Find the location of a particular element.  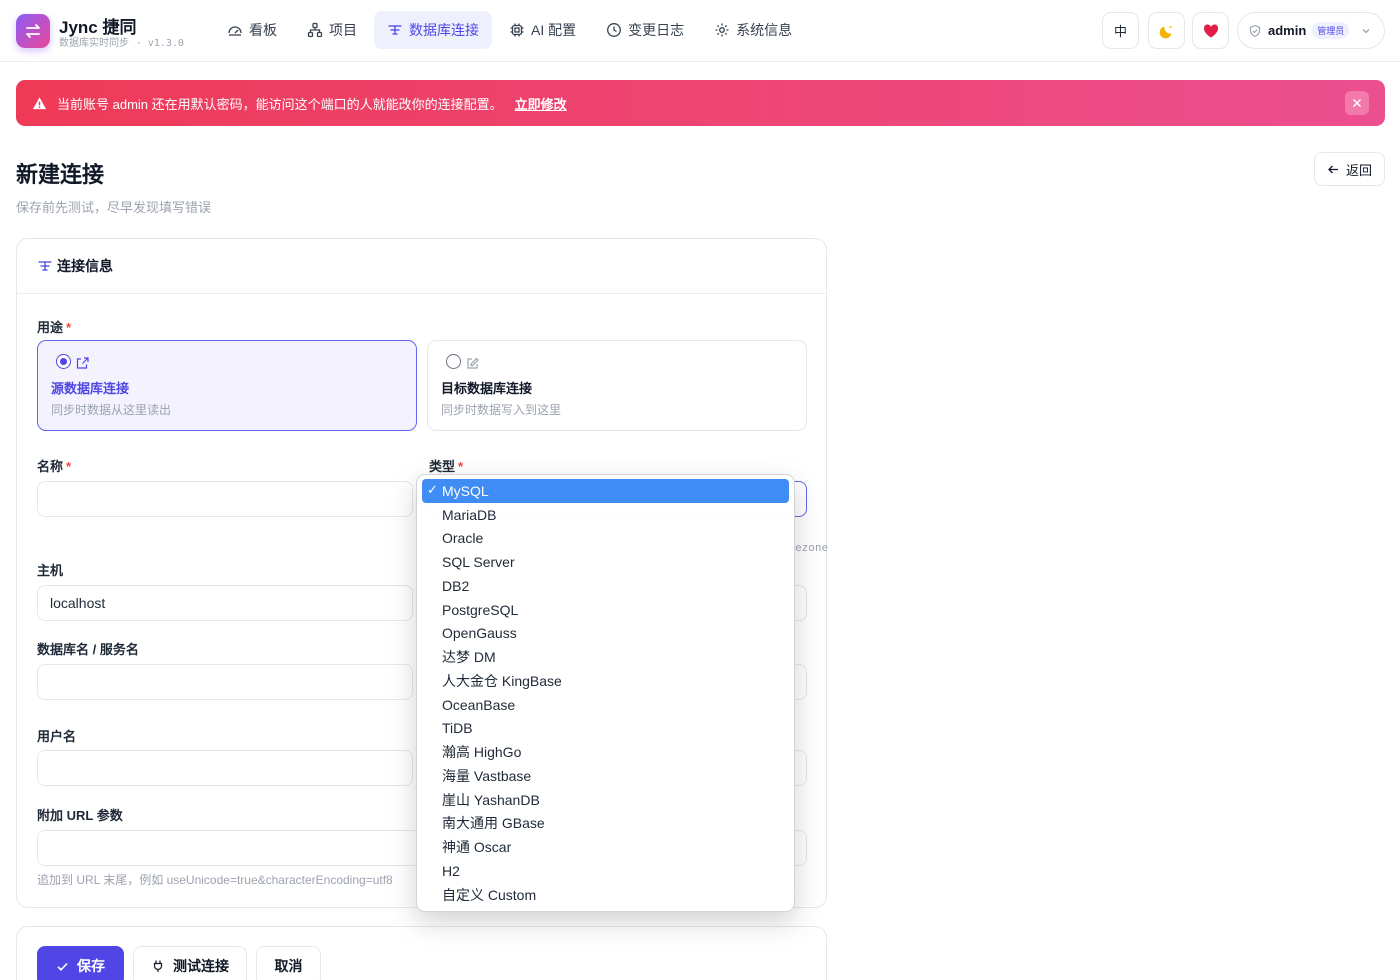

save-label: 保存 is located at coordinates (91, 966).